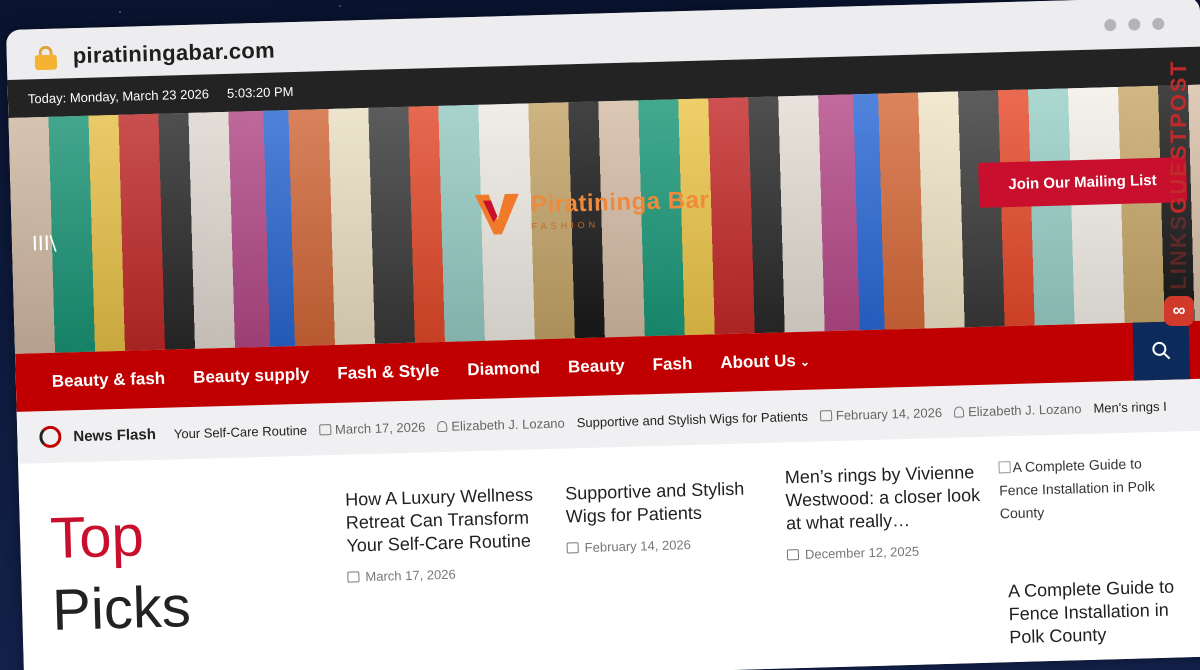 This screenshot has height=670, width=1200. I want to click on ticker-date: March 17, 2026, so click(372, 427).